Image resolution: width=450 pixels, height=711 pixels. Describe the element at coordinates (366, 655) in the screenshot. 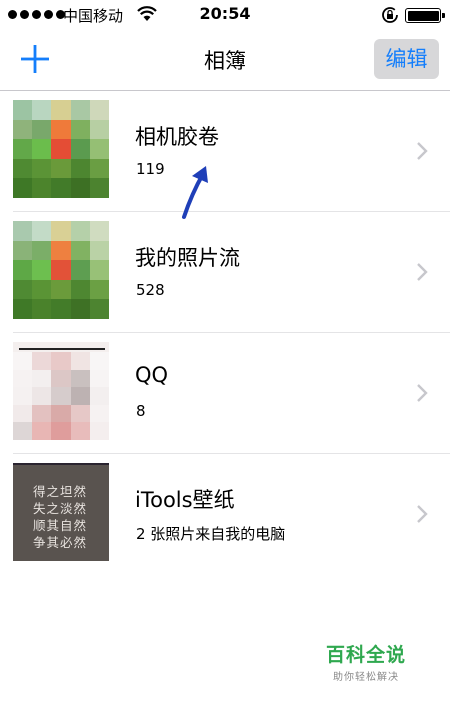

I see `watermark-brand: 百科全说` at that location.